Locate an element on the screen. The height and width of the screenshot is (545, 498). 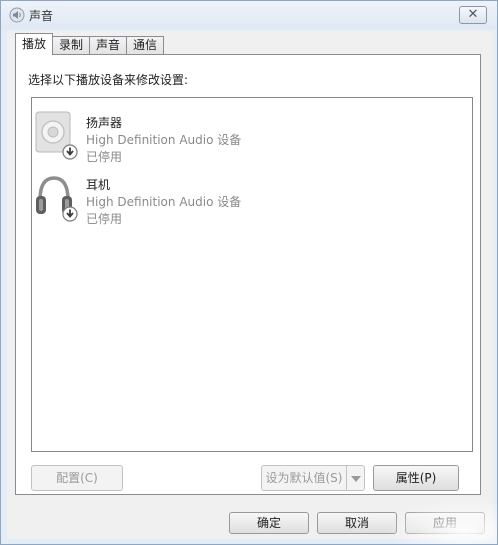
device-name: 耳机 is located at coordinates (98, 185).